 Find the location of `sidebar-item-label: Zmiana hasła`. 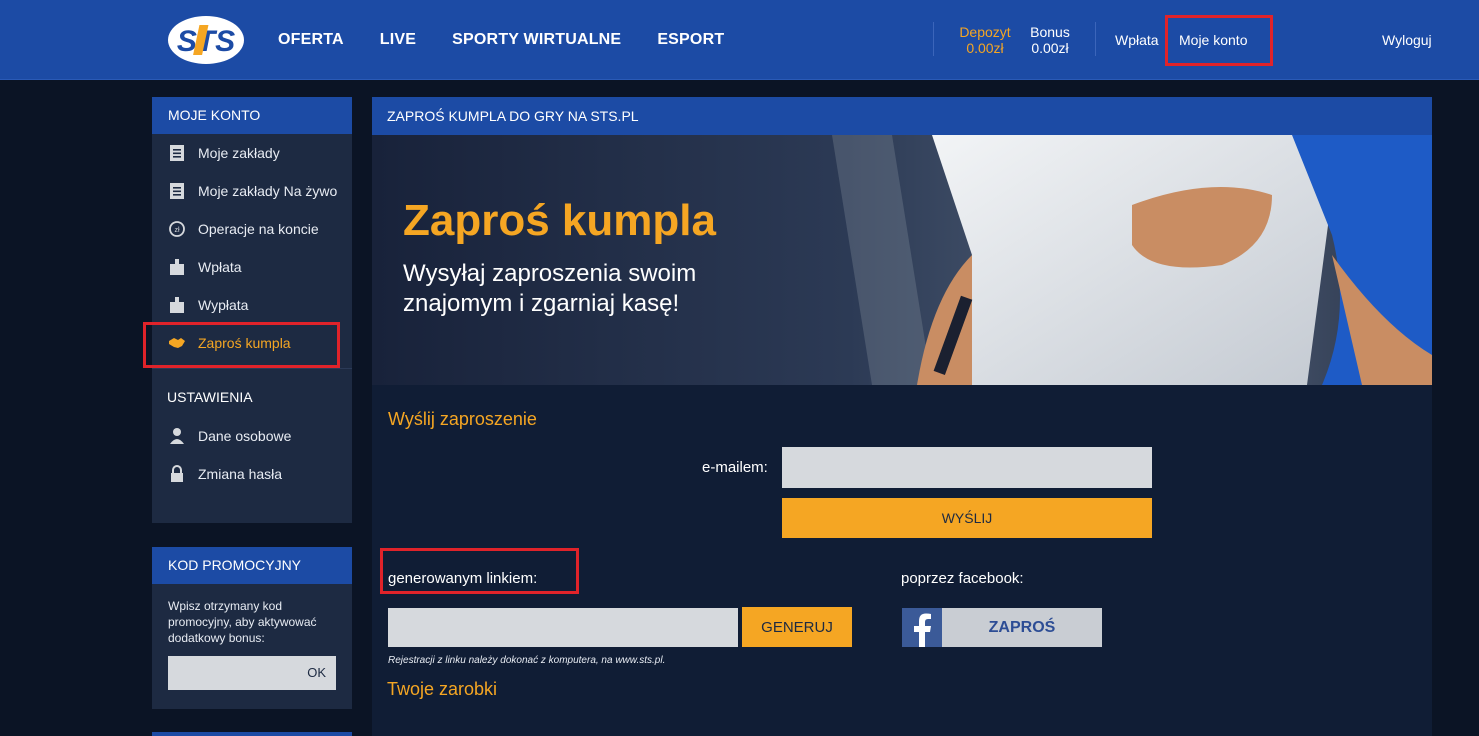

sidebar-item-label: Zmiana hasła is located at coordinates (240, 474).